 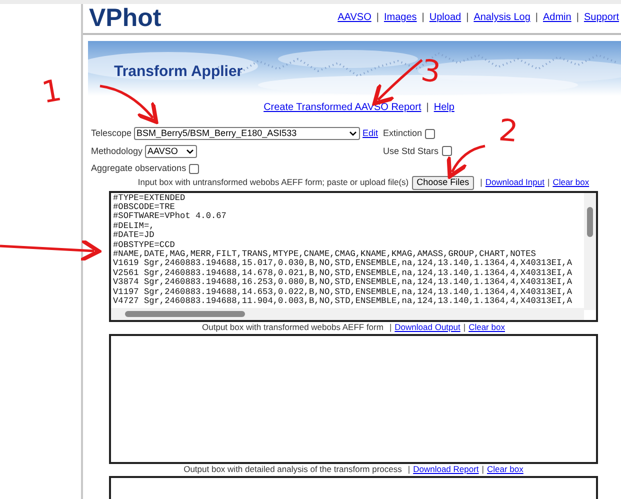 What do you see at coordinates (400, 17) in the screenshot?
I see `nav-link: Images` at bounding box center [400, 17].